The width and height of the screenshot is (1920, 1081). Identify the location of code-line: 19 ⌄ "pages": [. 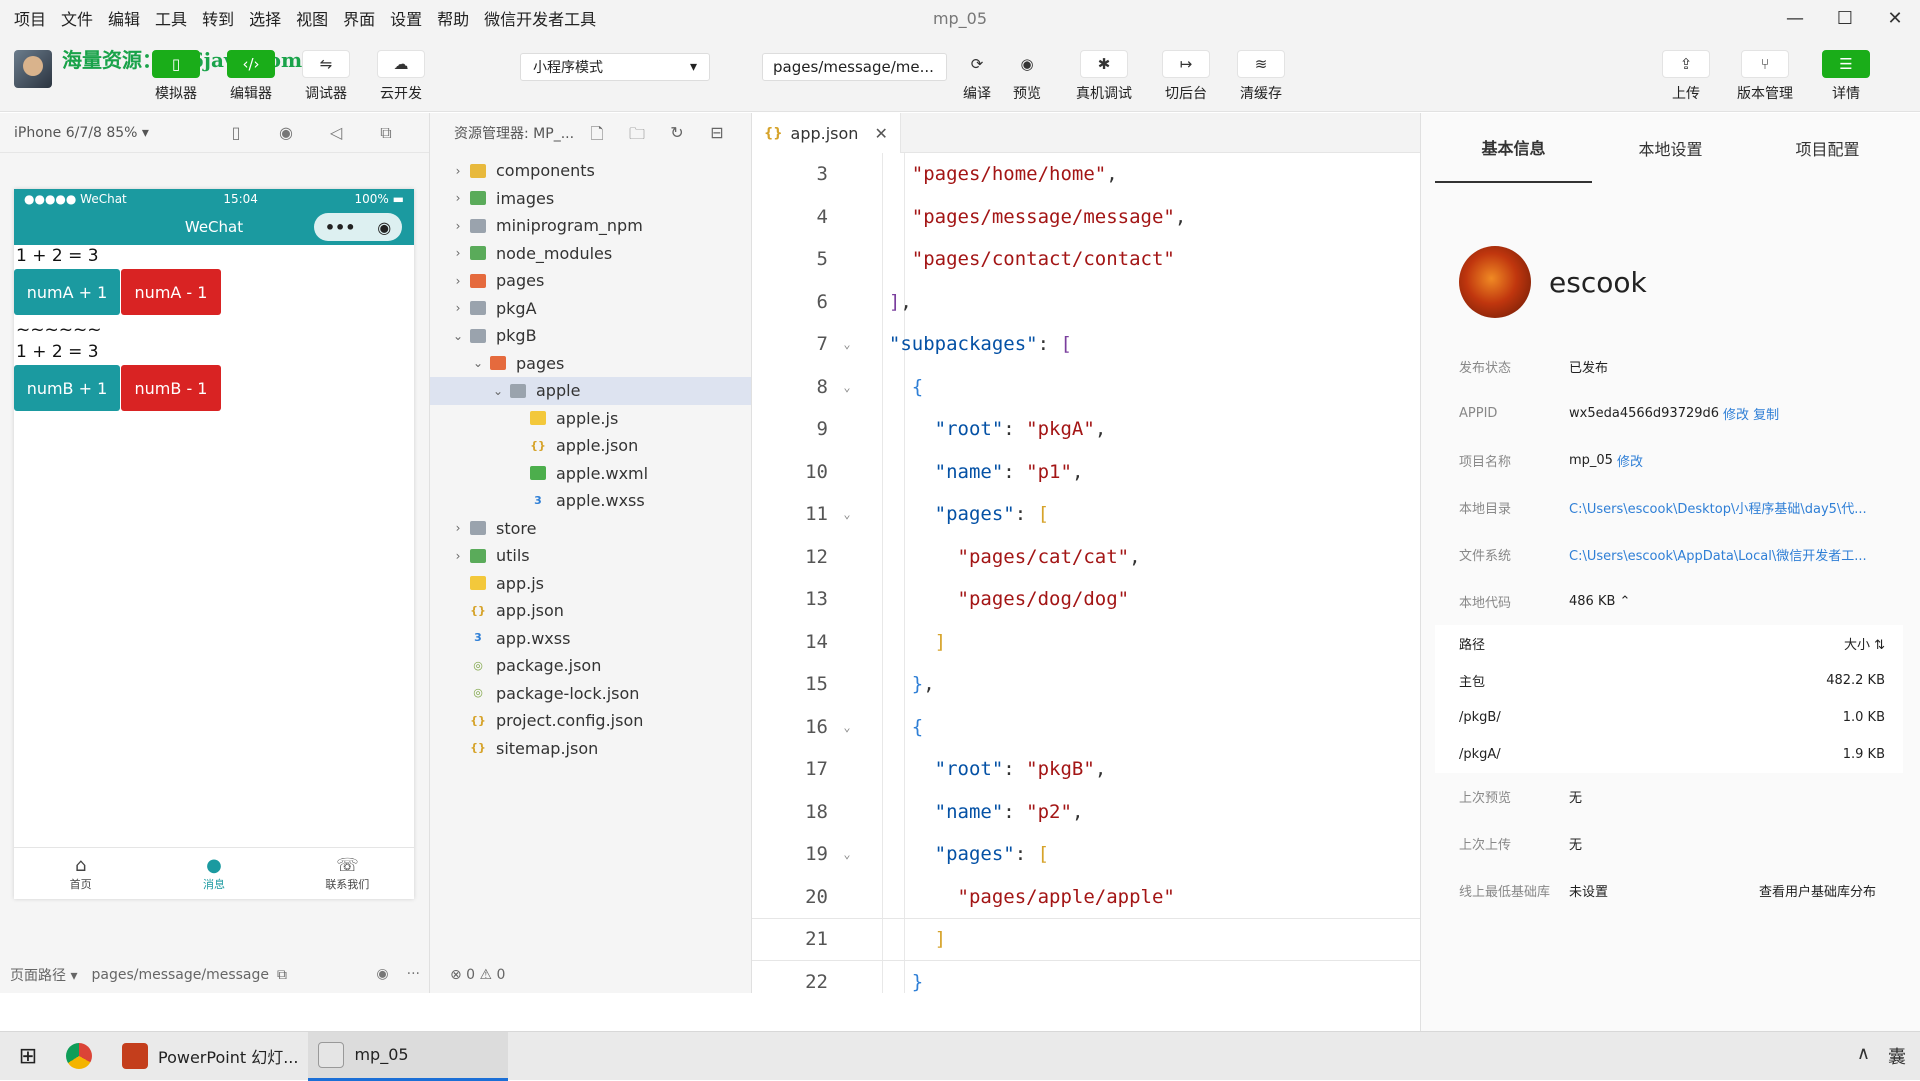
(1086, 854).